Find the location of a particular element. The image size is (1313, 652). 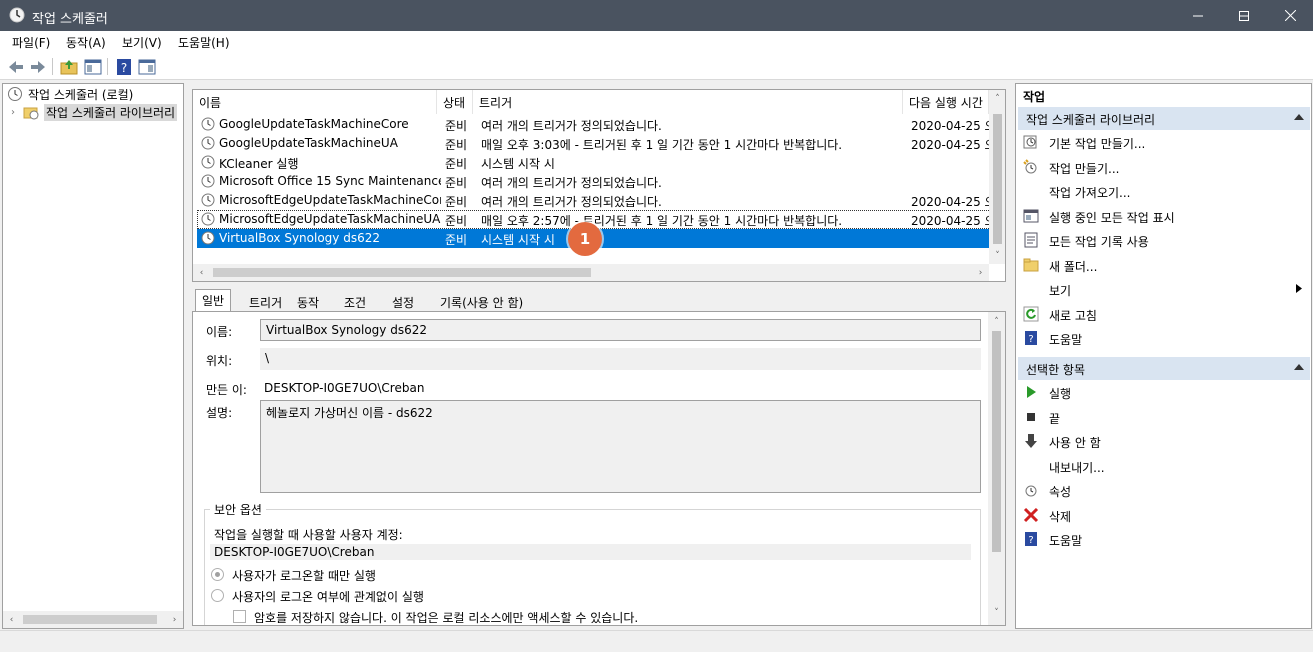

tree-item-library: › 작업 스케줄러 라이브러리 is located at coordinates (94, 112).